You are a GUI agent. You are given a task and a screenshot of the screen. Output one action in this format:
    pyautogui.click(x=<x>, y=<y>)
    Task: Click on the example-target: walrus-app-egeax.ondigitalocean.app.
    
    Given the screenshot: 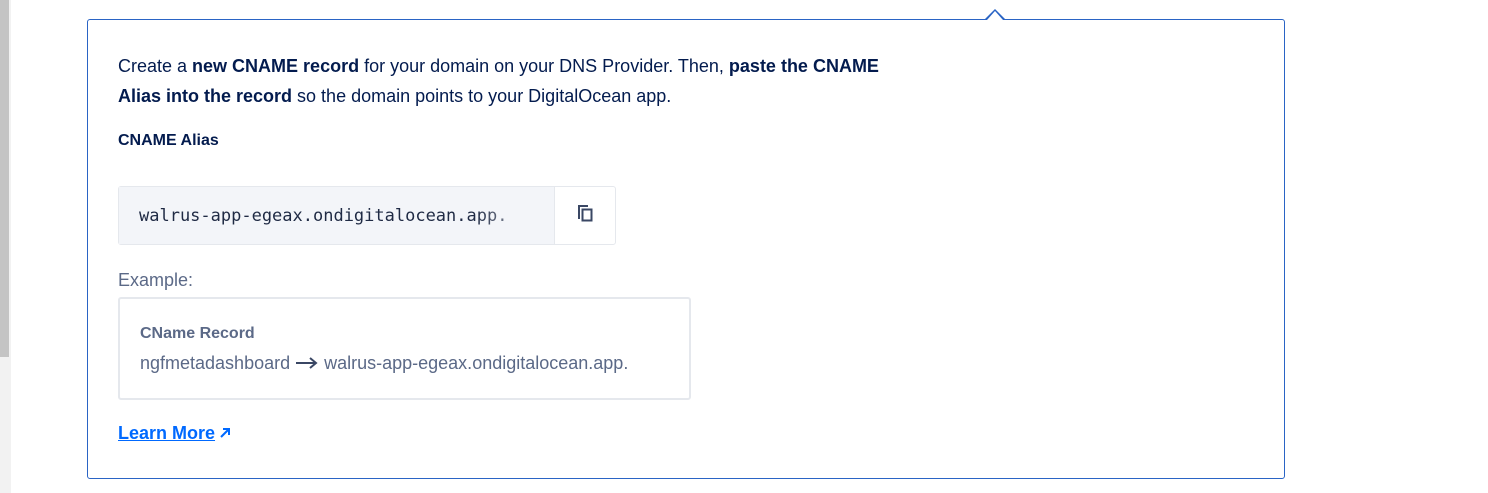 What is the action you would take?
    pyautogui.click(x=476, y=363)
    